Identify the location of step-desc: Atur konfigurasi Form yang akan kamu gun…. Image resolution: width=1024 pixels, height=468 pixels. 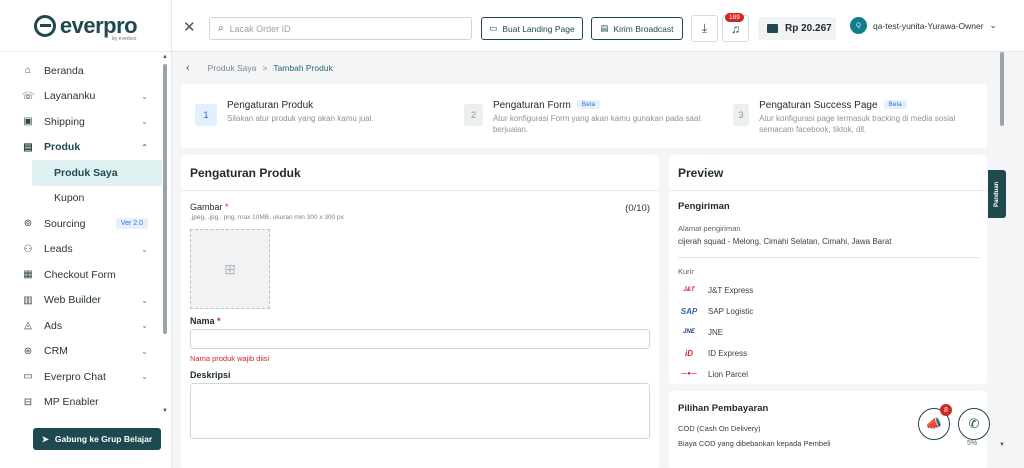
(596, 124).